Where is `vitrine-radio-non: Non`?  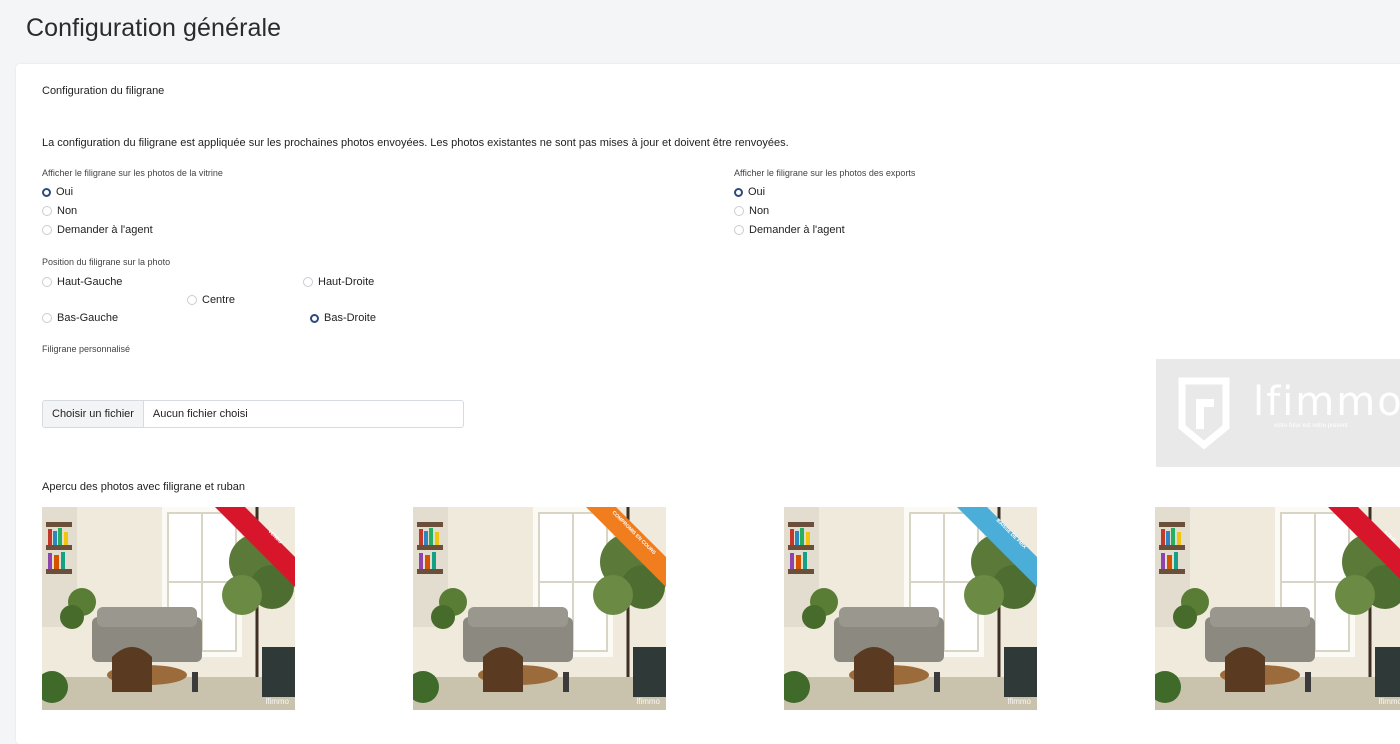 vitrine-radio-non: Non is located at coordinates (59, 211).